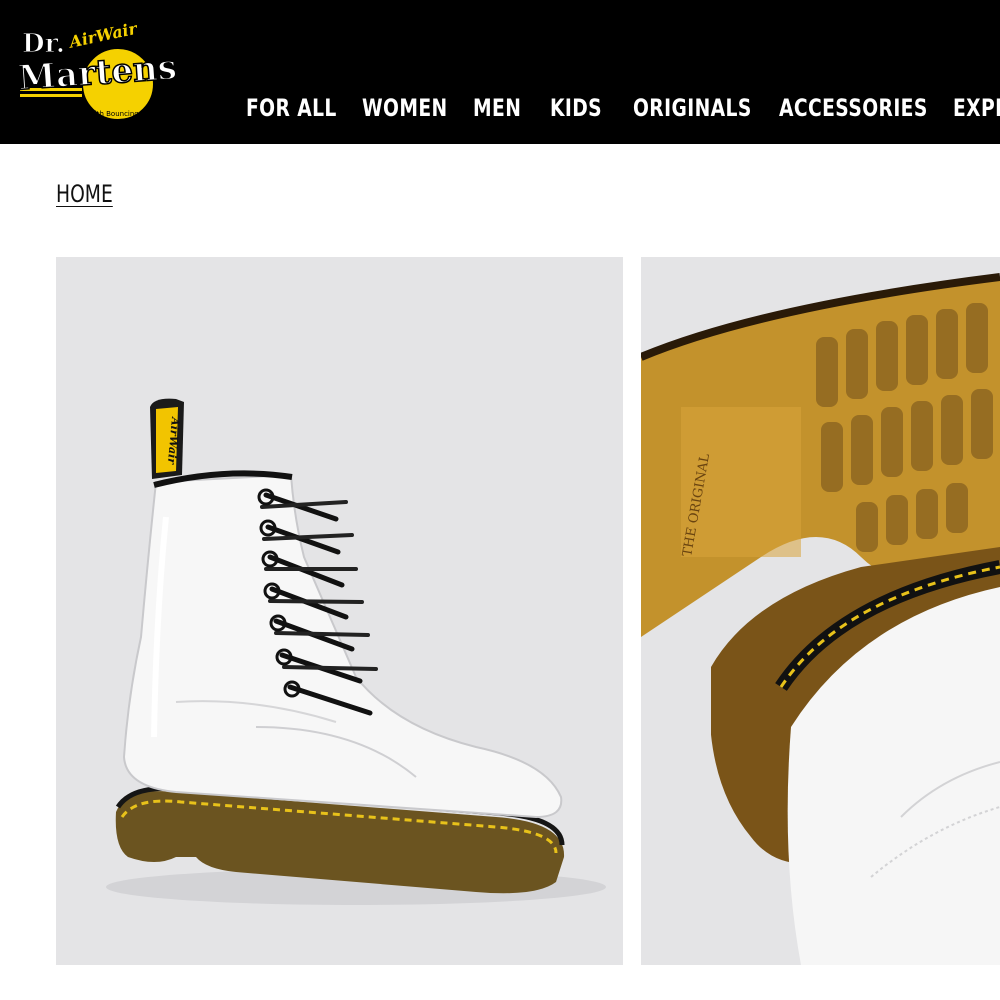 The height and width of the screenshot is (1000, 1000). Describe the element at coordinates (291, 108) in the screenshot. I see `nav-for-all: FOR ALL` at that location.